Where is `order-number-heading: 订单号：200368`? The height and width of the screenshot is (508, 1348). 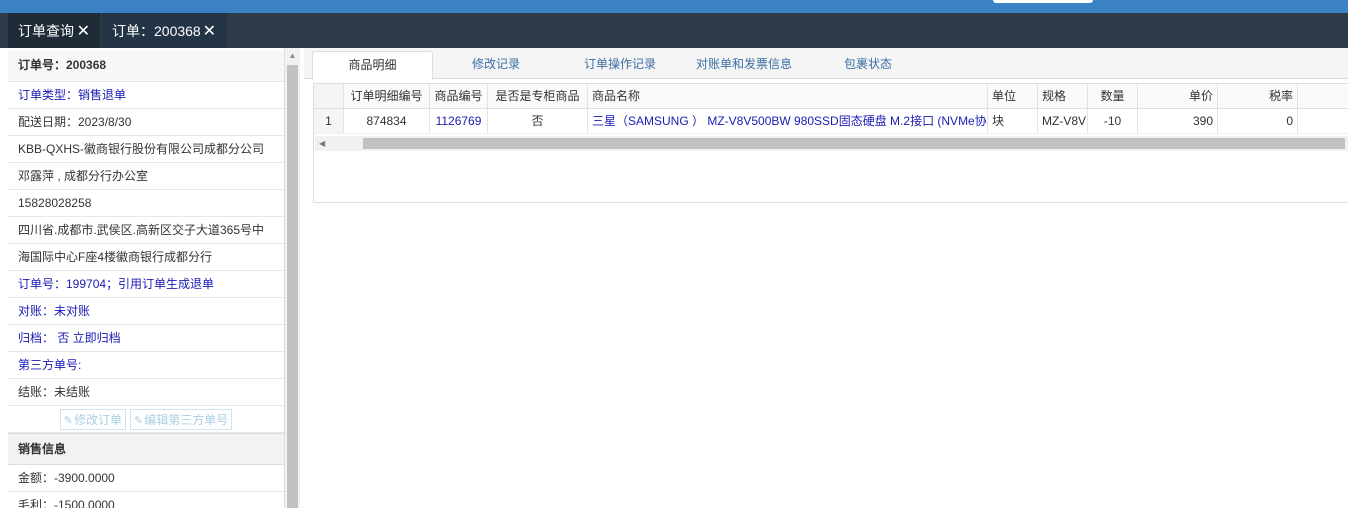 order-number-heading: 订单号：200368 is located at coordinates (146, 66).